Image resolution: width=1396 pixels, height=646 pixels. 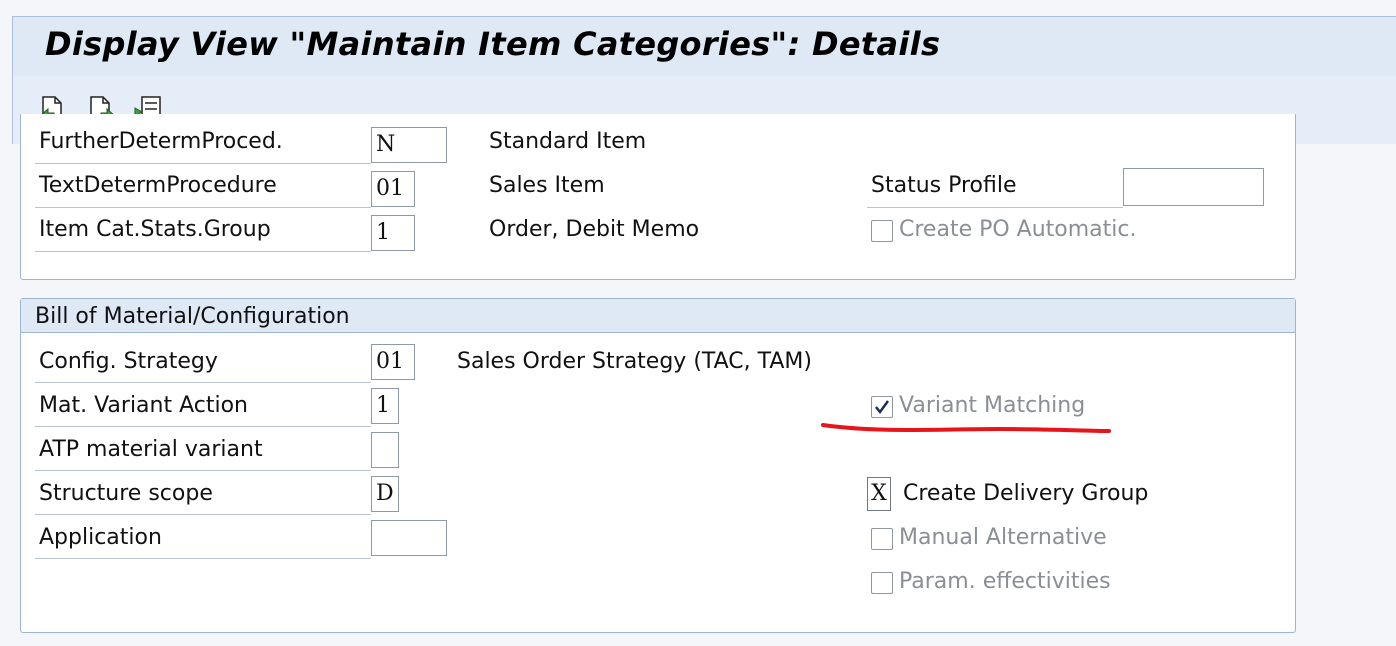 I want to click on annotation-underline, so click(x=966, y=428).